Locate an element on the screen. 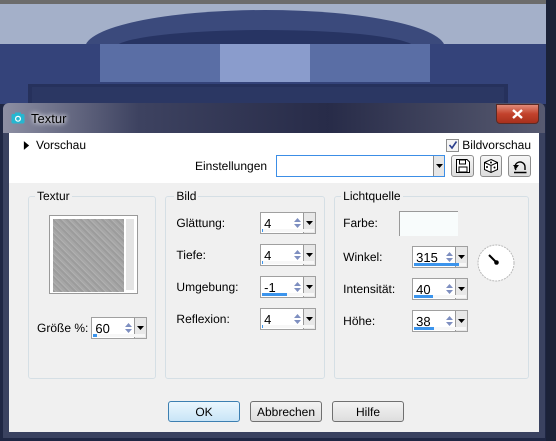 The height and width of the screenshot is (441, 556). preview-label: Vorschau is located at coordinates (61, 145).